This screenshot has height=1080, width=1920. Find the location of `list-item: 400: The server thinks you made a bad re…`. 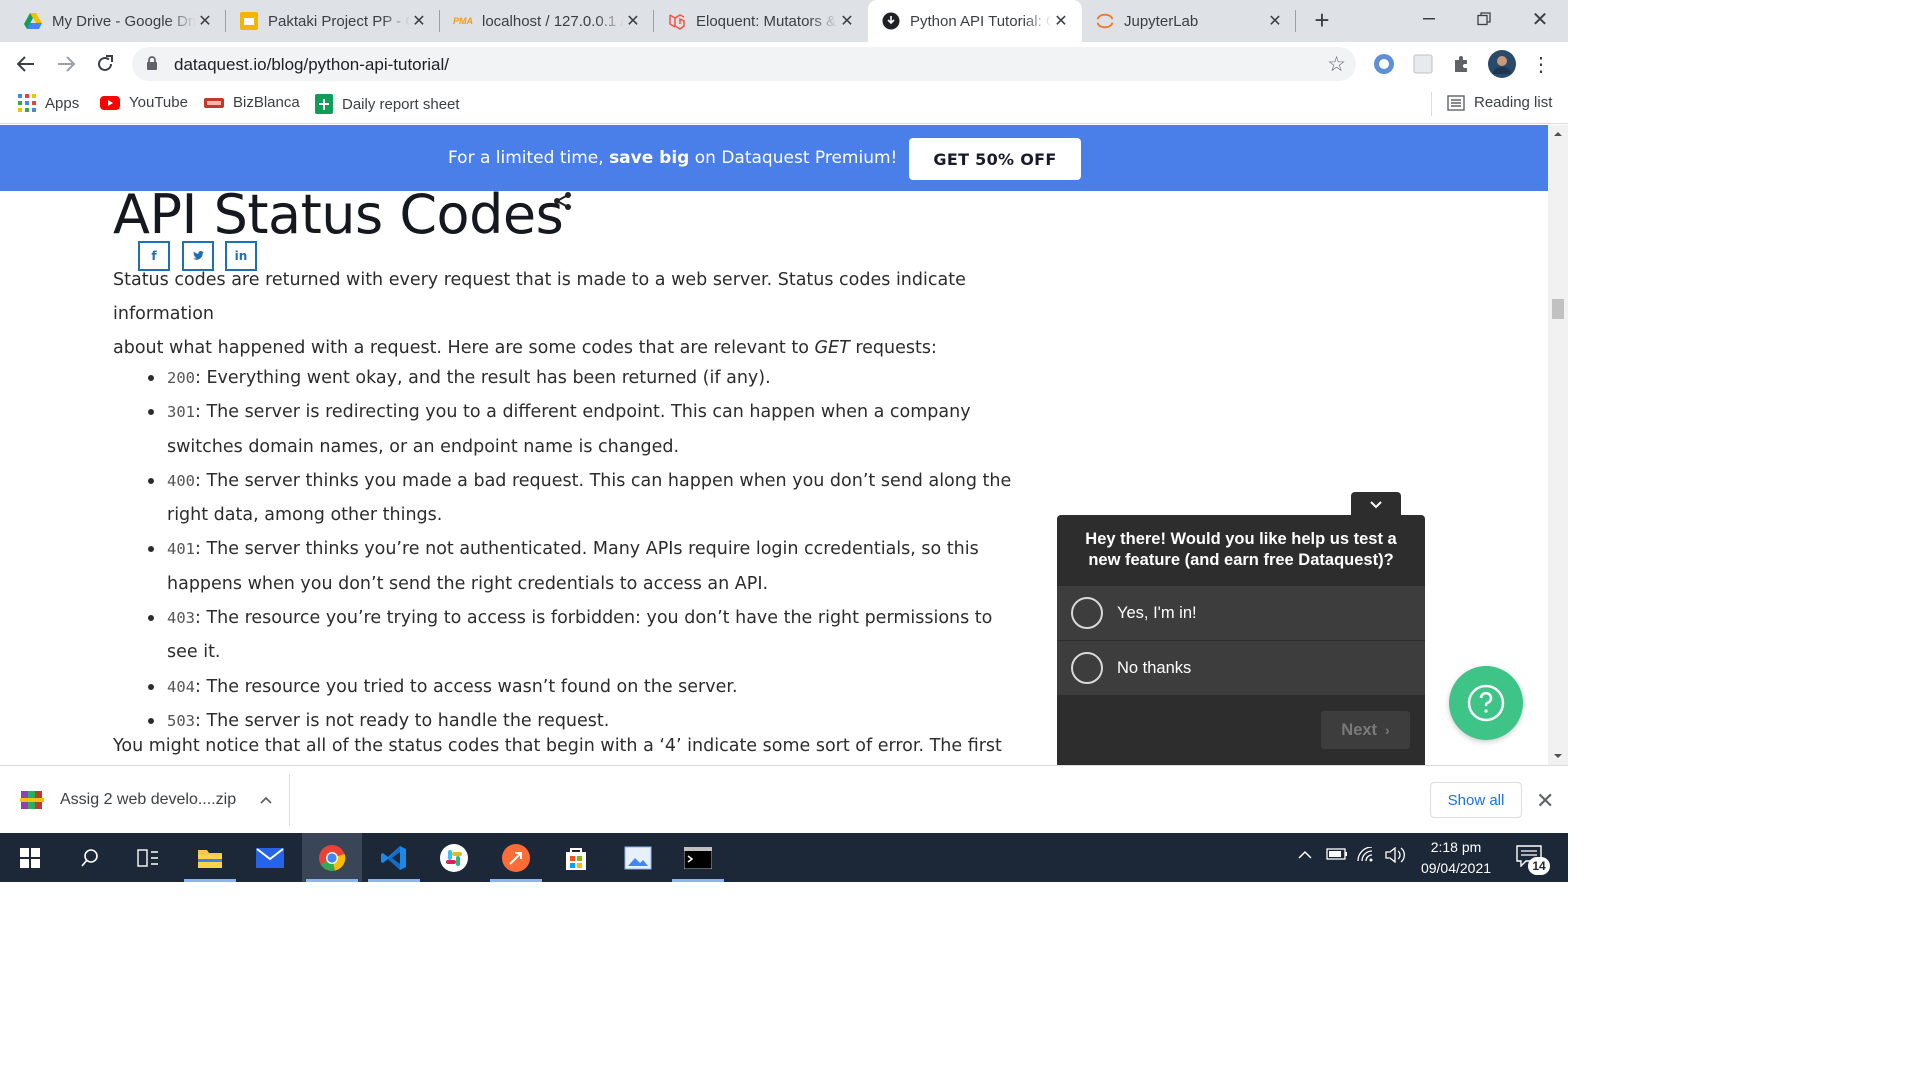

list-item: 400: The server thinks you made a bad re… is located at coordinates (563, 498).